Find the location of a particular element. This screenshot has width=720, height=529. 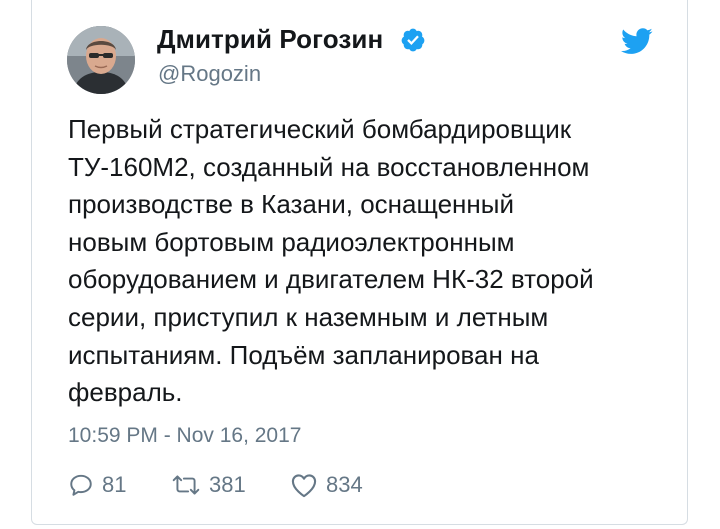

tweet-line: февраль. is located at coordinates (125, 392).